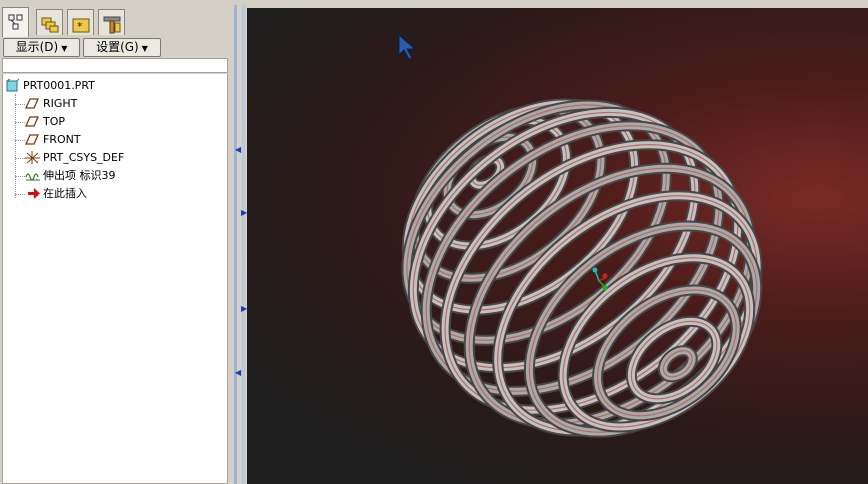 The height and width of the screenshot is (484, 868). Describe the element at coordinates (557, 4) in the screenshot. I see `viewport-top-border` at that location.